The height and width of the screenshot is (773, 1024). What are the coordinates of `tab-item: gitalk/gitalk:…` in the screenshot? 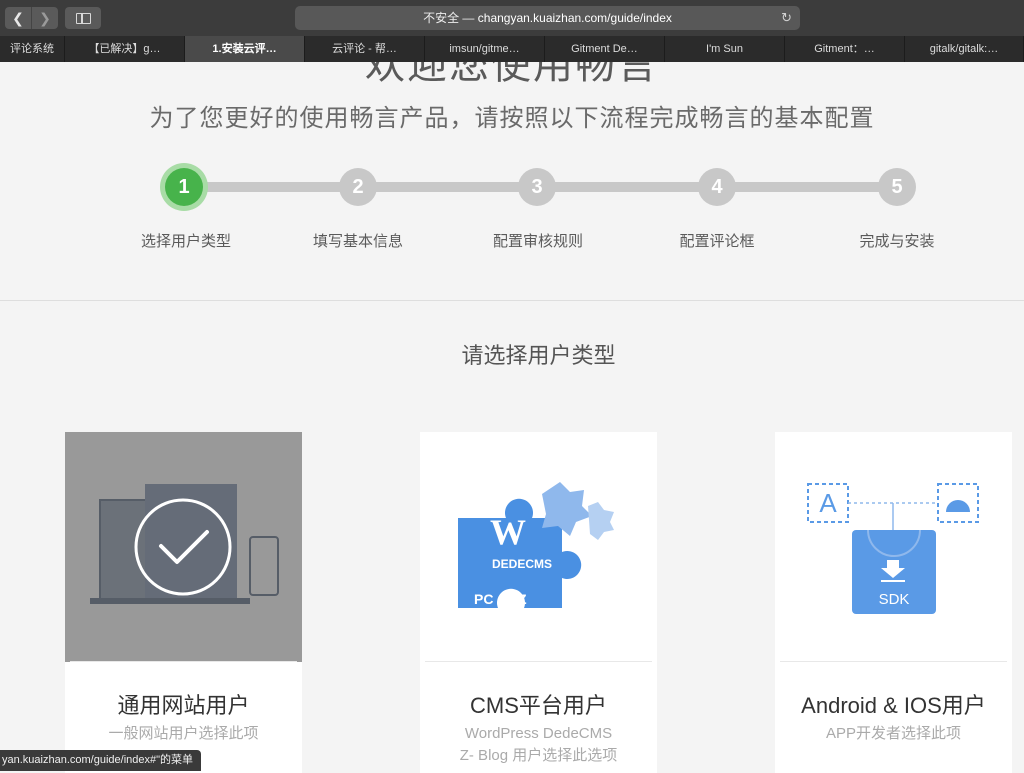 It's located at (964, 49).